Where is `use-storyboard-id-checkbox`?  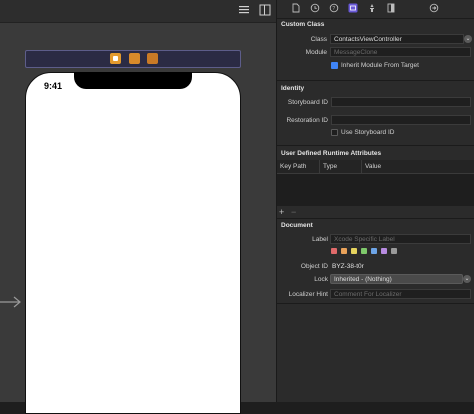
use-storyboard-id-checkbox is located at coordinates (334, 132).